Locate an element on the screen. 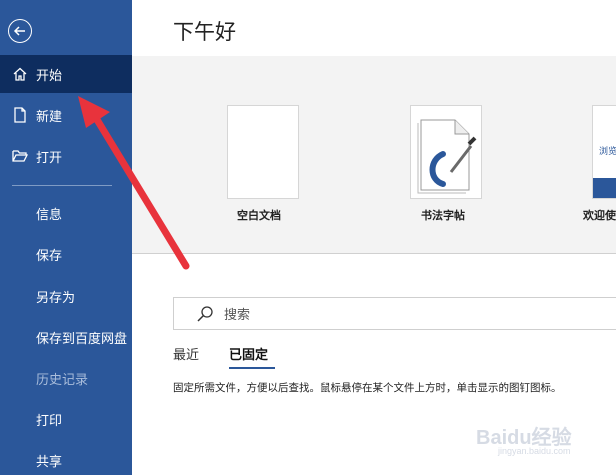  sidebar-item-label: 新建 is located at coordinates (49, 117).